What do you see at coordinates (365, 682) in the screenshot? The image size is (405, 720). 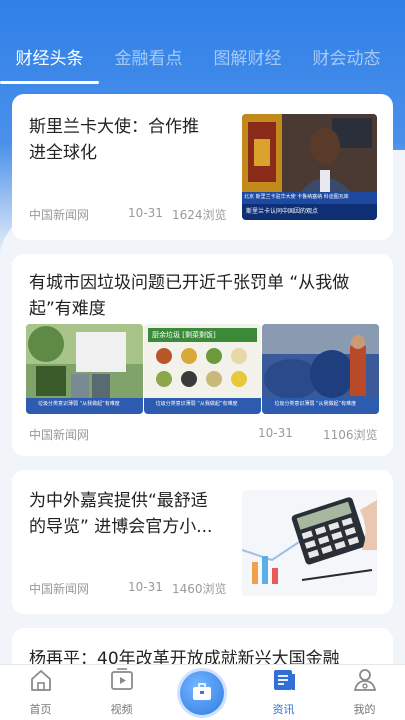 I see `user-icon` at bounding box center [365, 682].